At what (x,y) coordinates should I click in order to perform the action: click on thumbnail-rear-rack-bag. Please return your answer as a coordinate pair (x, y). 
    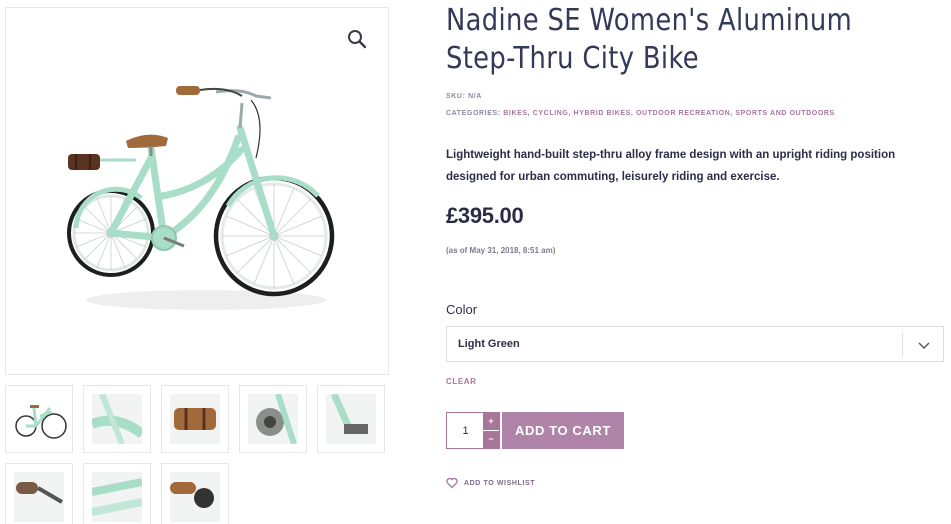
    Looking at the image, I should click on (195, 419).